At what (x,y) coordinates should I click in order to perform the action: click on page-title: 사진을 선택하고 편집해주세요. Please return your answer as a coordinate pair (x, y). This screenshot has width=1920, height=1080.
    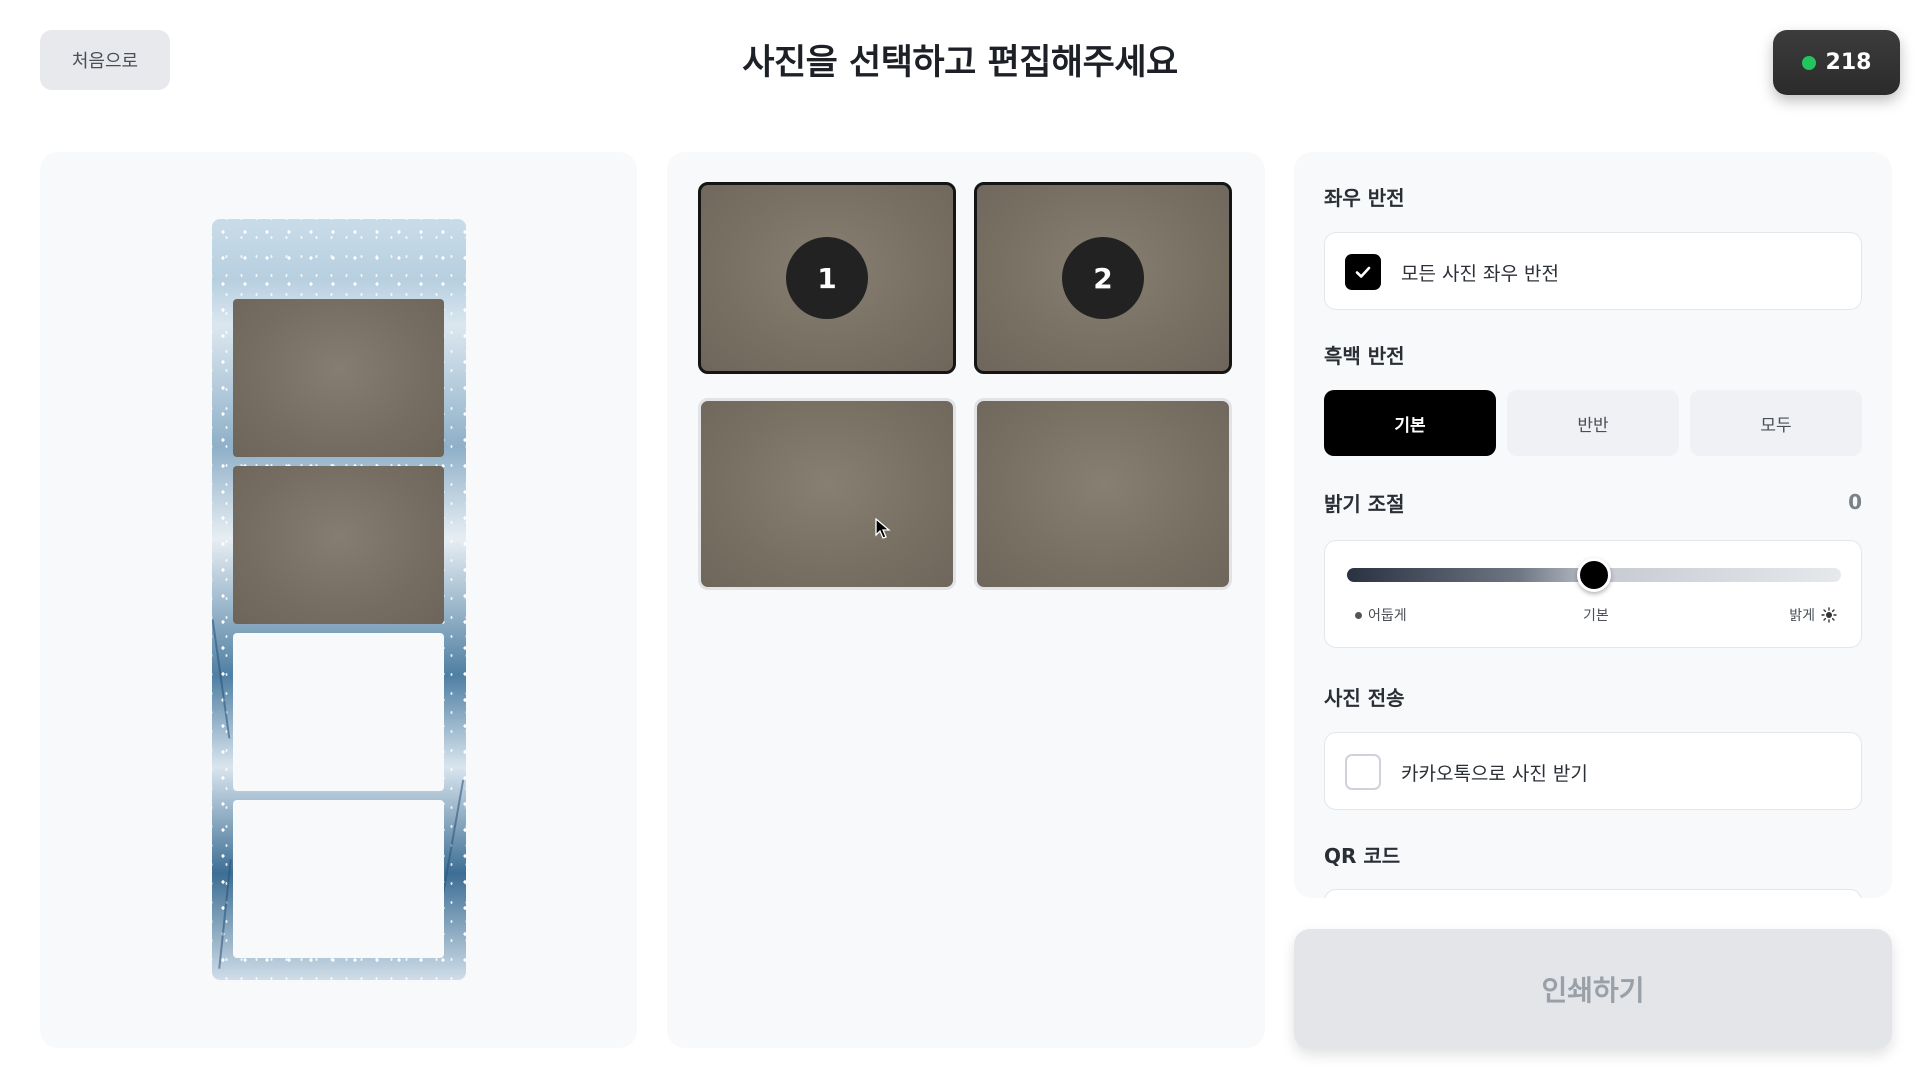
    Looking at the image, I should click on (960, 63).